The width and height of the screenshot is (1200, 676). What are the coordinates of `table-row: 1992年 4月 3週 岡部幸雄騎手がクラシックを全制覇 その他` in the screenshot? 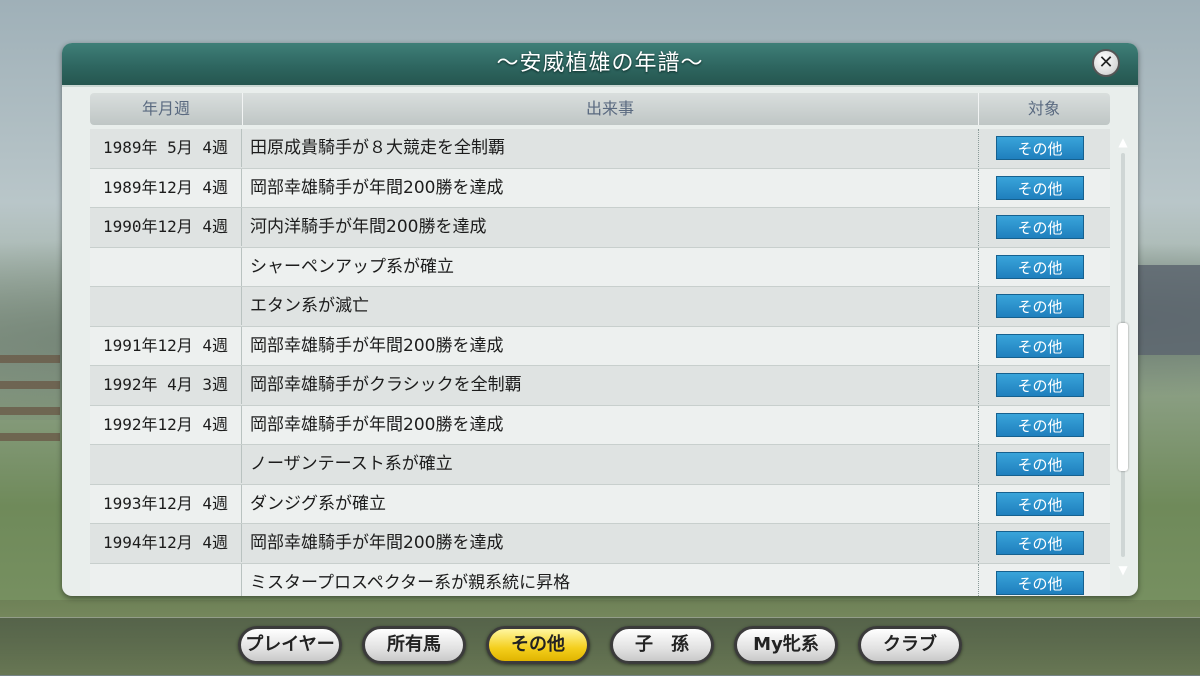 It's located at (600, 386).